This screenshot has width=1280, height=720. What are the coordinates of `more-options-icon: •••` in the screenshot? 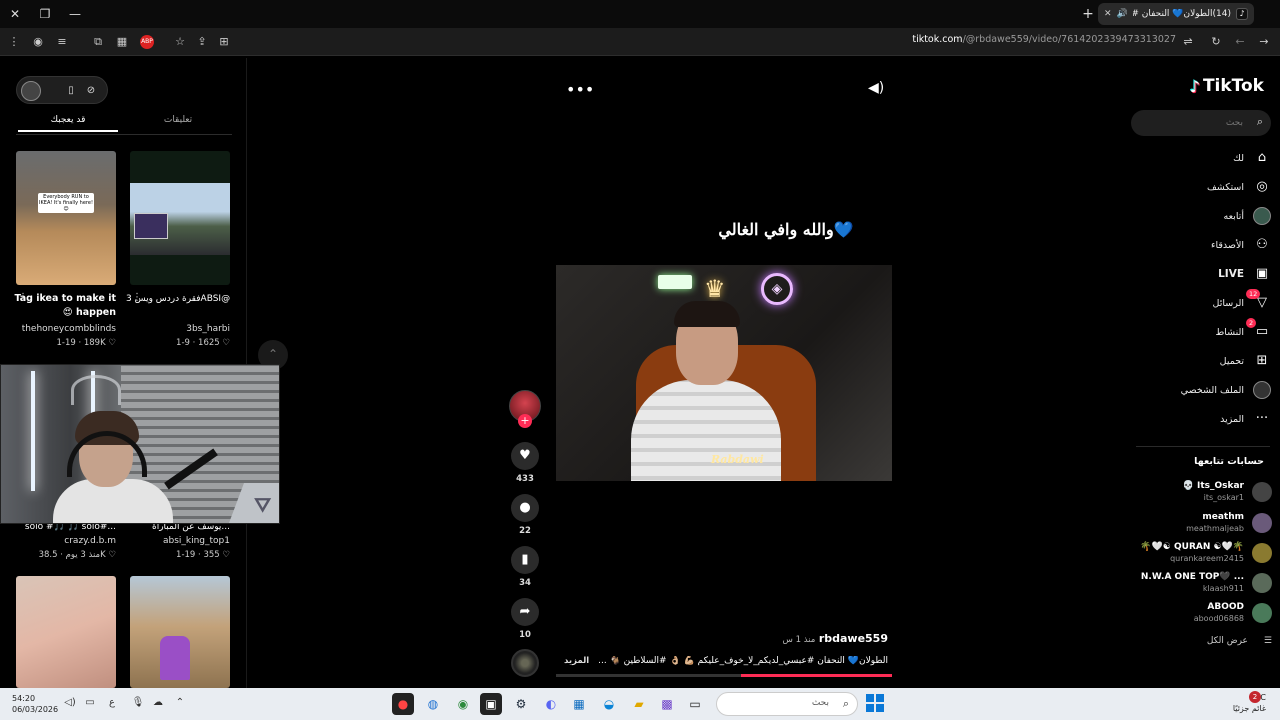 It's located at (580, 89).